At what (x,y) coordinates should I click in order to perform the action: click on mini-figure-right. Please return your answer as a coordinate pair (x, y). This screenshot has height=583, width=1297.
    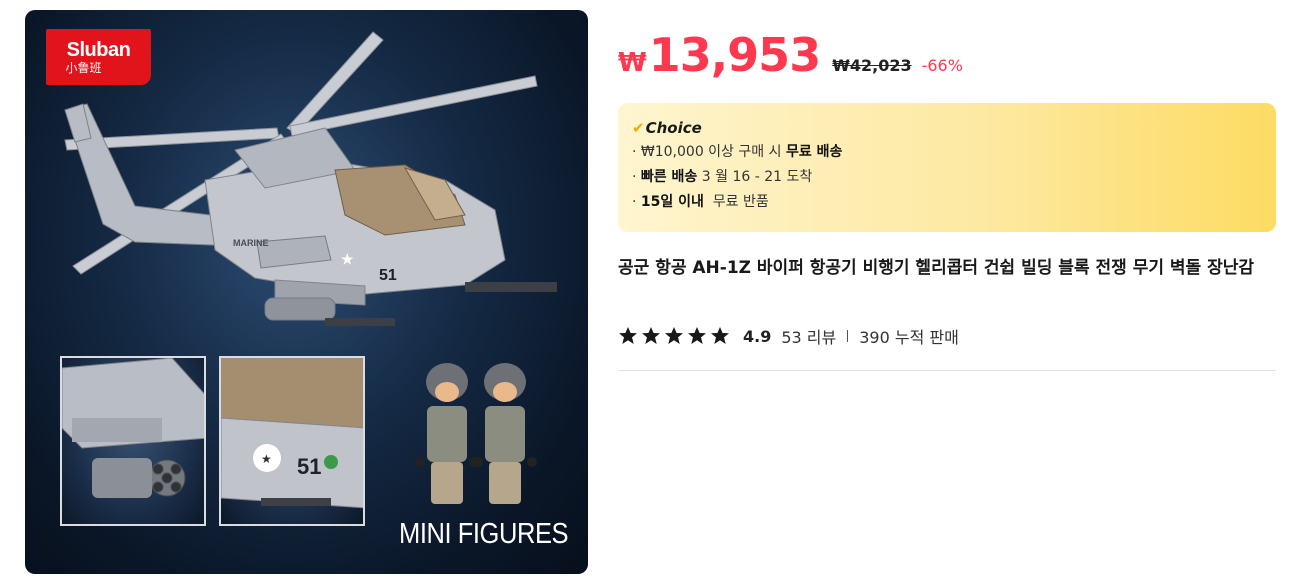
    Looking at the image, I should click on (505, 433).